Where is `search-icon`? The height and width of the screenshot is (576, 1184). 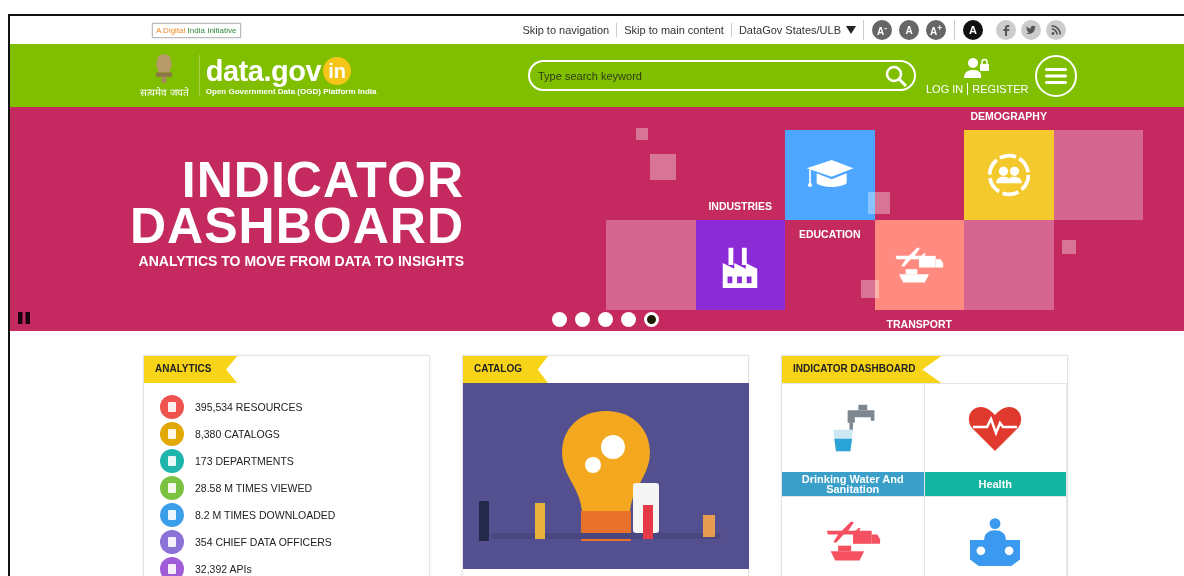 search-icon is located at coordinates (896, 76).